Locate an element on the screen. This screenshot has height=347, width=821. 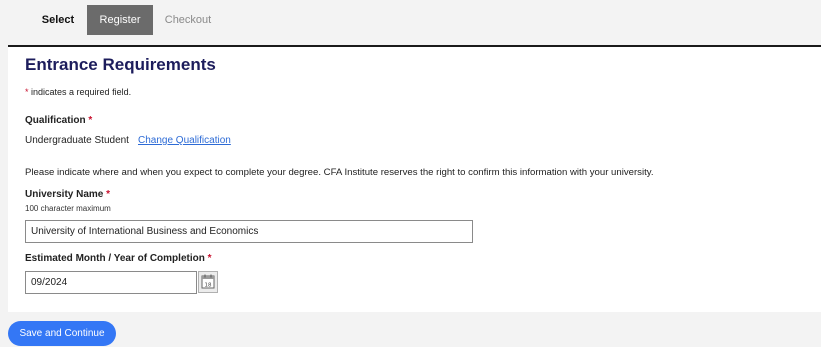
calendar-picker-button: 18 is located at coordinates (208, 282).